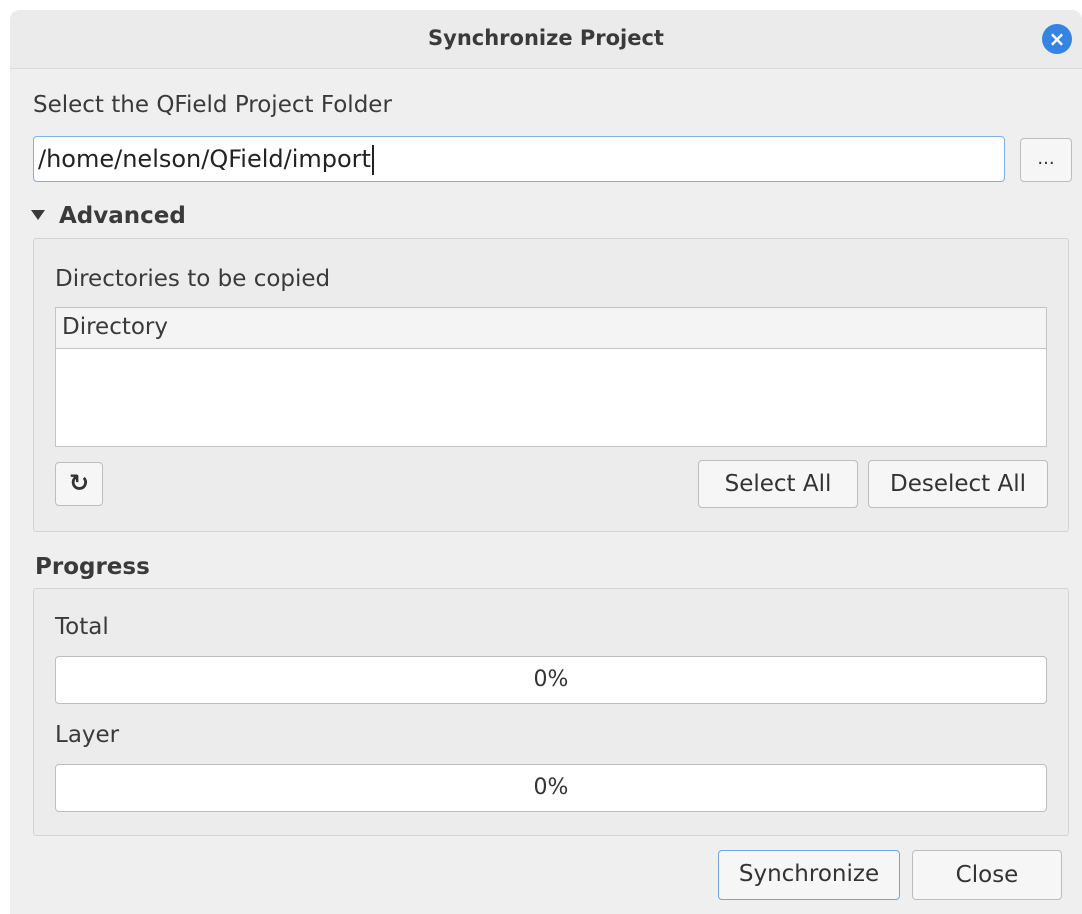  I want to click on close-button: Close, so click(987, 875).